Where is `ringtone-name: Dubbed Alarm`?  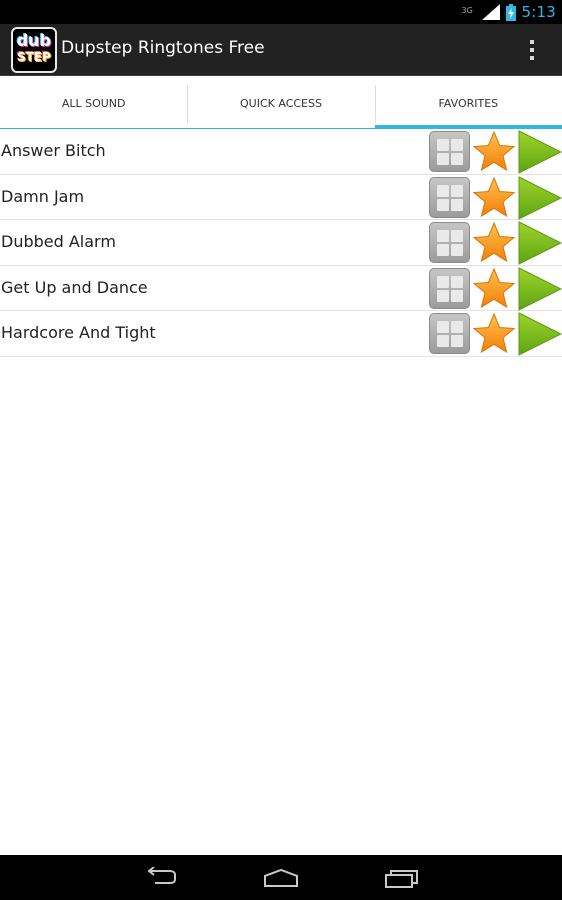 ringtone-name: Dubbed Alarm is located at coordinates (58, 242).